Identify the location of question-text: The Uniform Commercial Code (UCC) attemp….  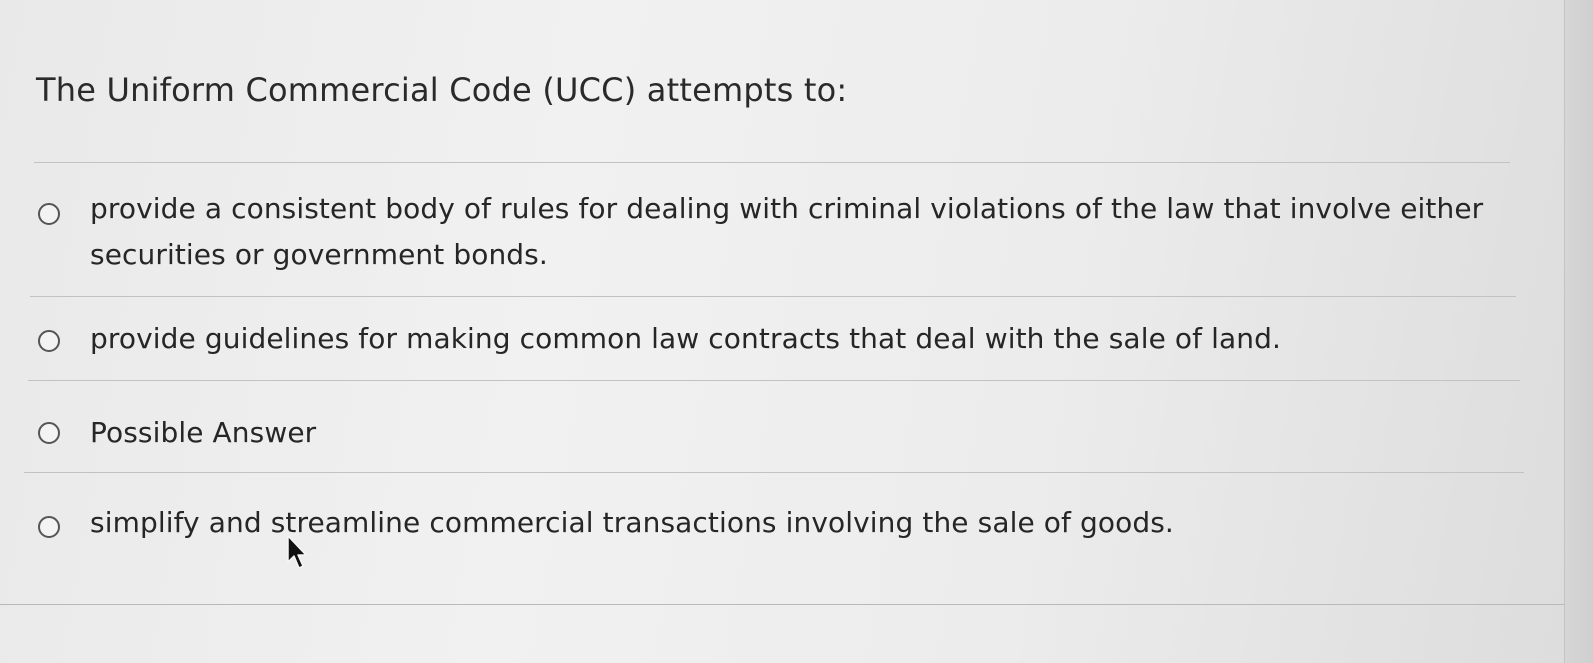
(442, 90).